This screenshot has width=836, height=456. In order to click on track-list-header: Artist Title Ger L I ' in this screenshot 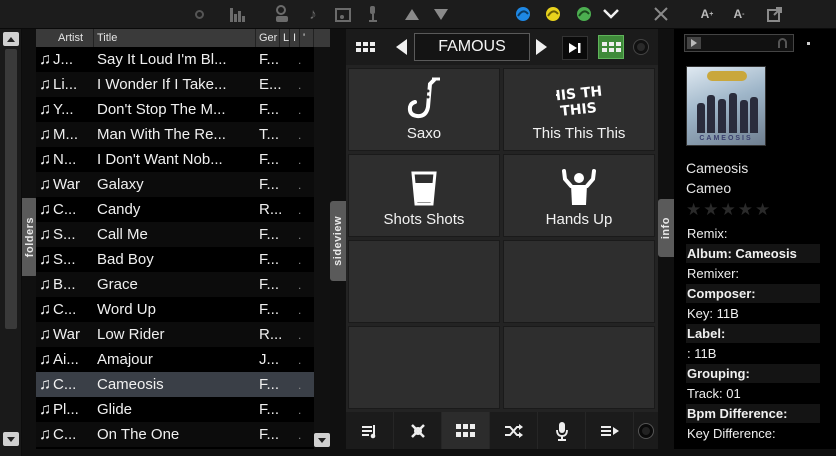, I will do `click(183, 38)`.